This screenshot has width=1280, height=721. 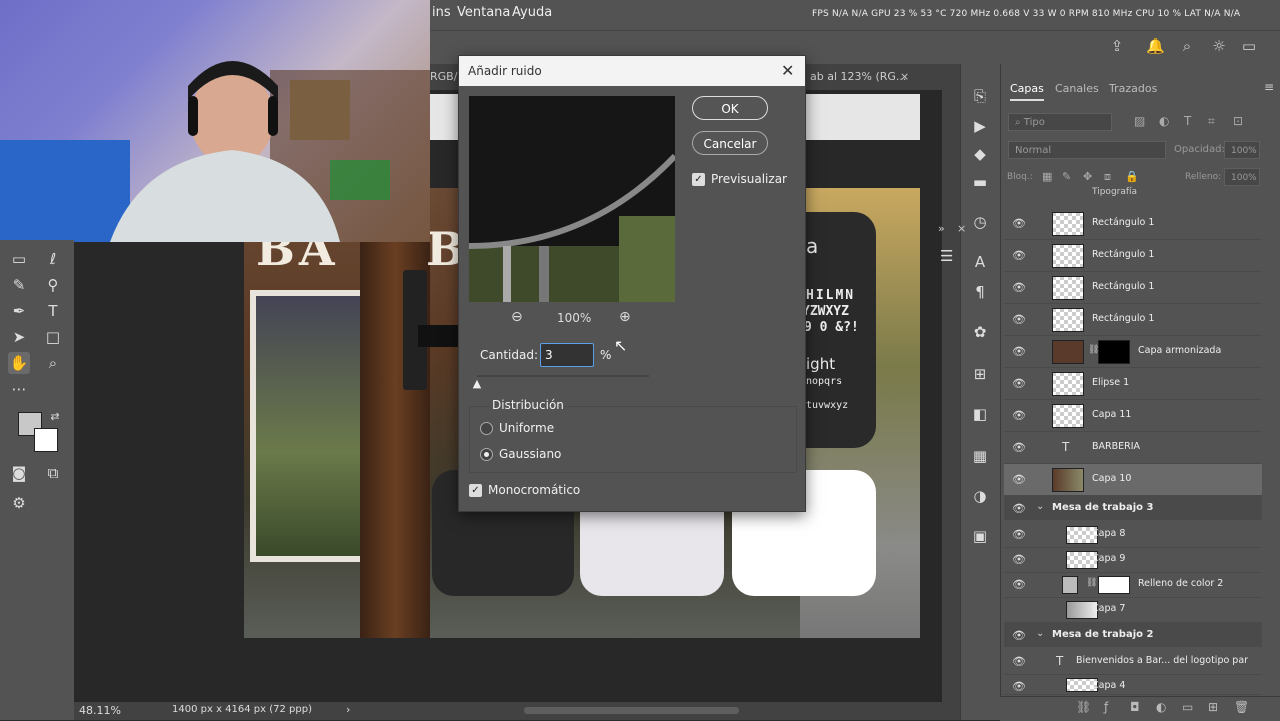 I want to click on lasso-tool-icon: ℓ, so click(x=53, y=259).